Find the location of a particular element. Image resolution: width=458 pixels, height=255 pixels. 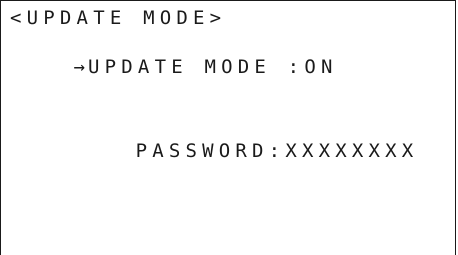

menu-title: <UPDATE MODE> is located at coordinates (118, 18).